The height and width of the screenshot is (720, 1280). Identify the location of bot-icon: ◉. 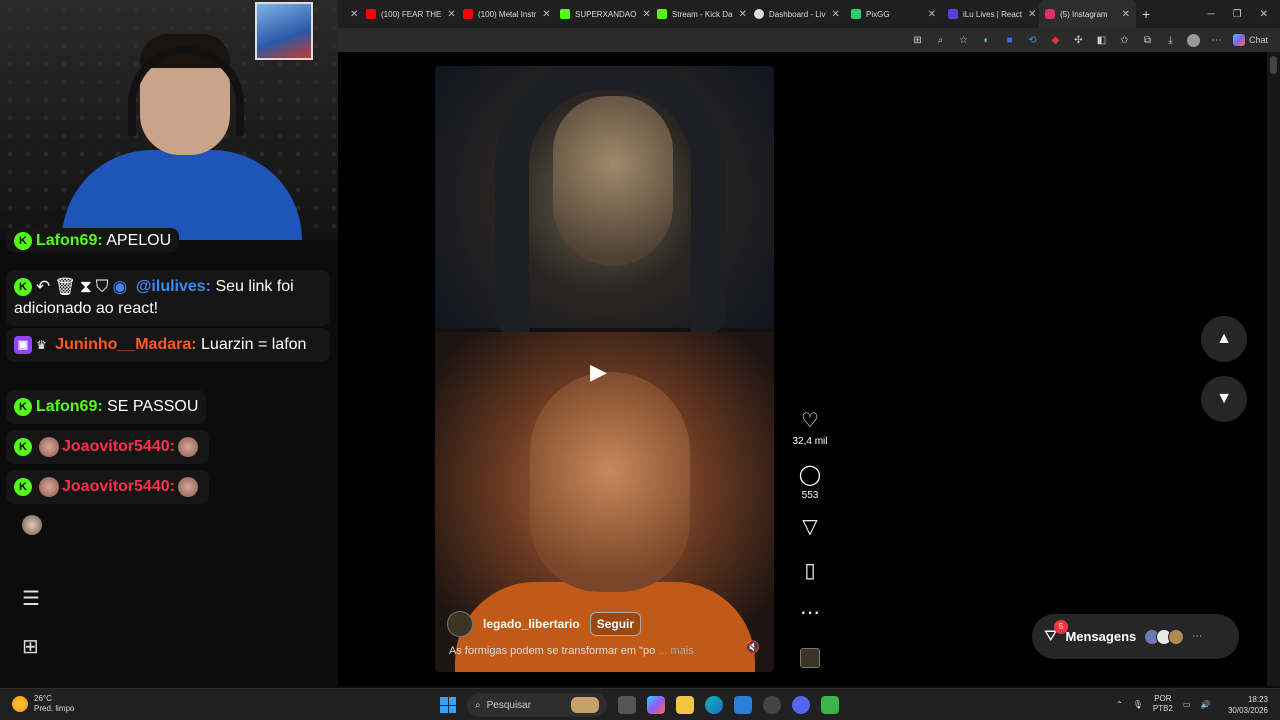
(120, 286).